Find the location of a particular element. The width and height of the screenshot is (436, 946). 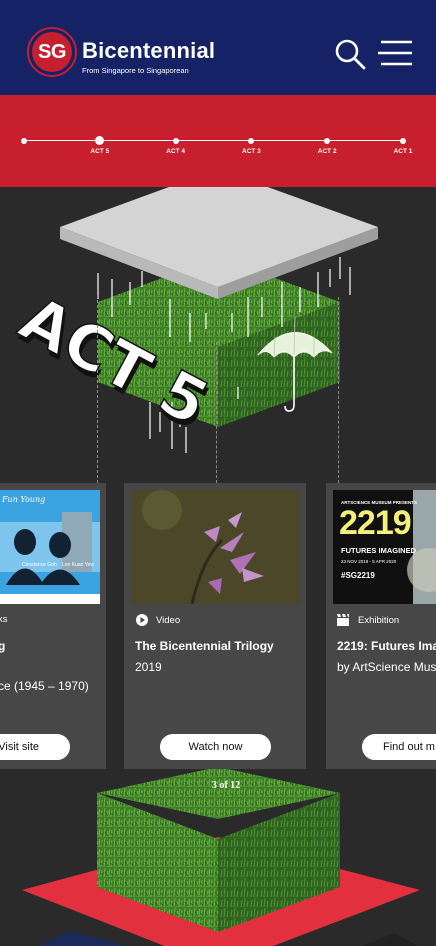

search-icon is located at coordinates (350, 54).